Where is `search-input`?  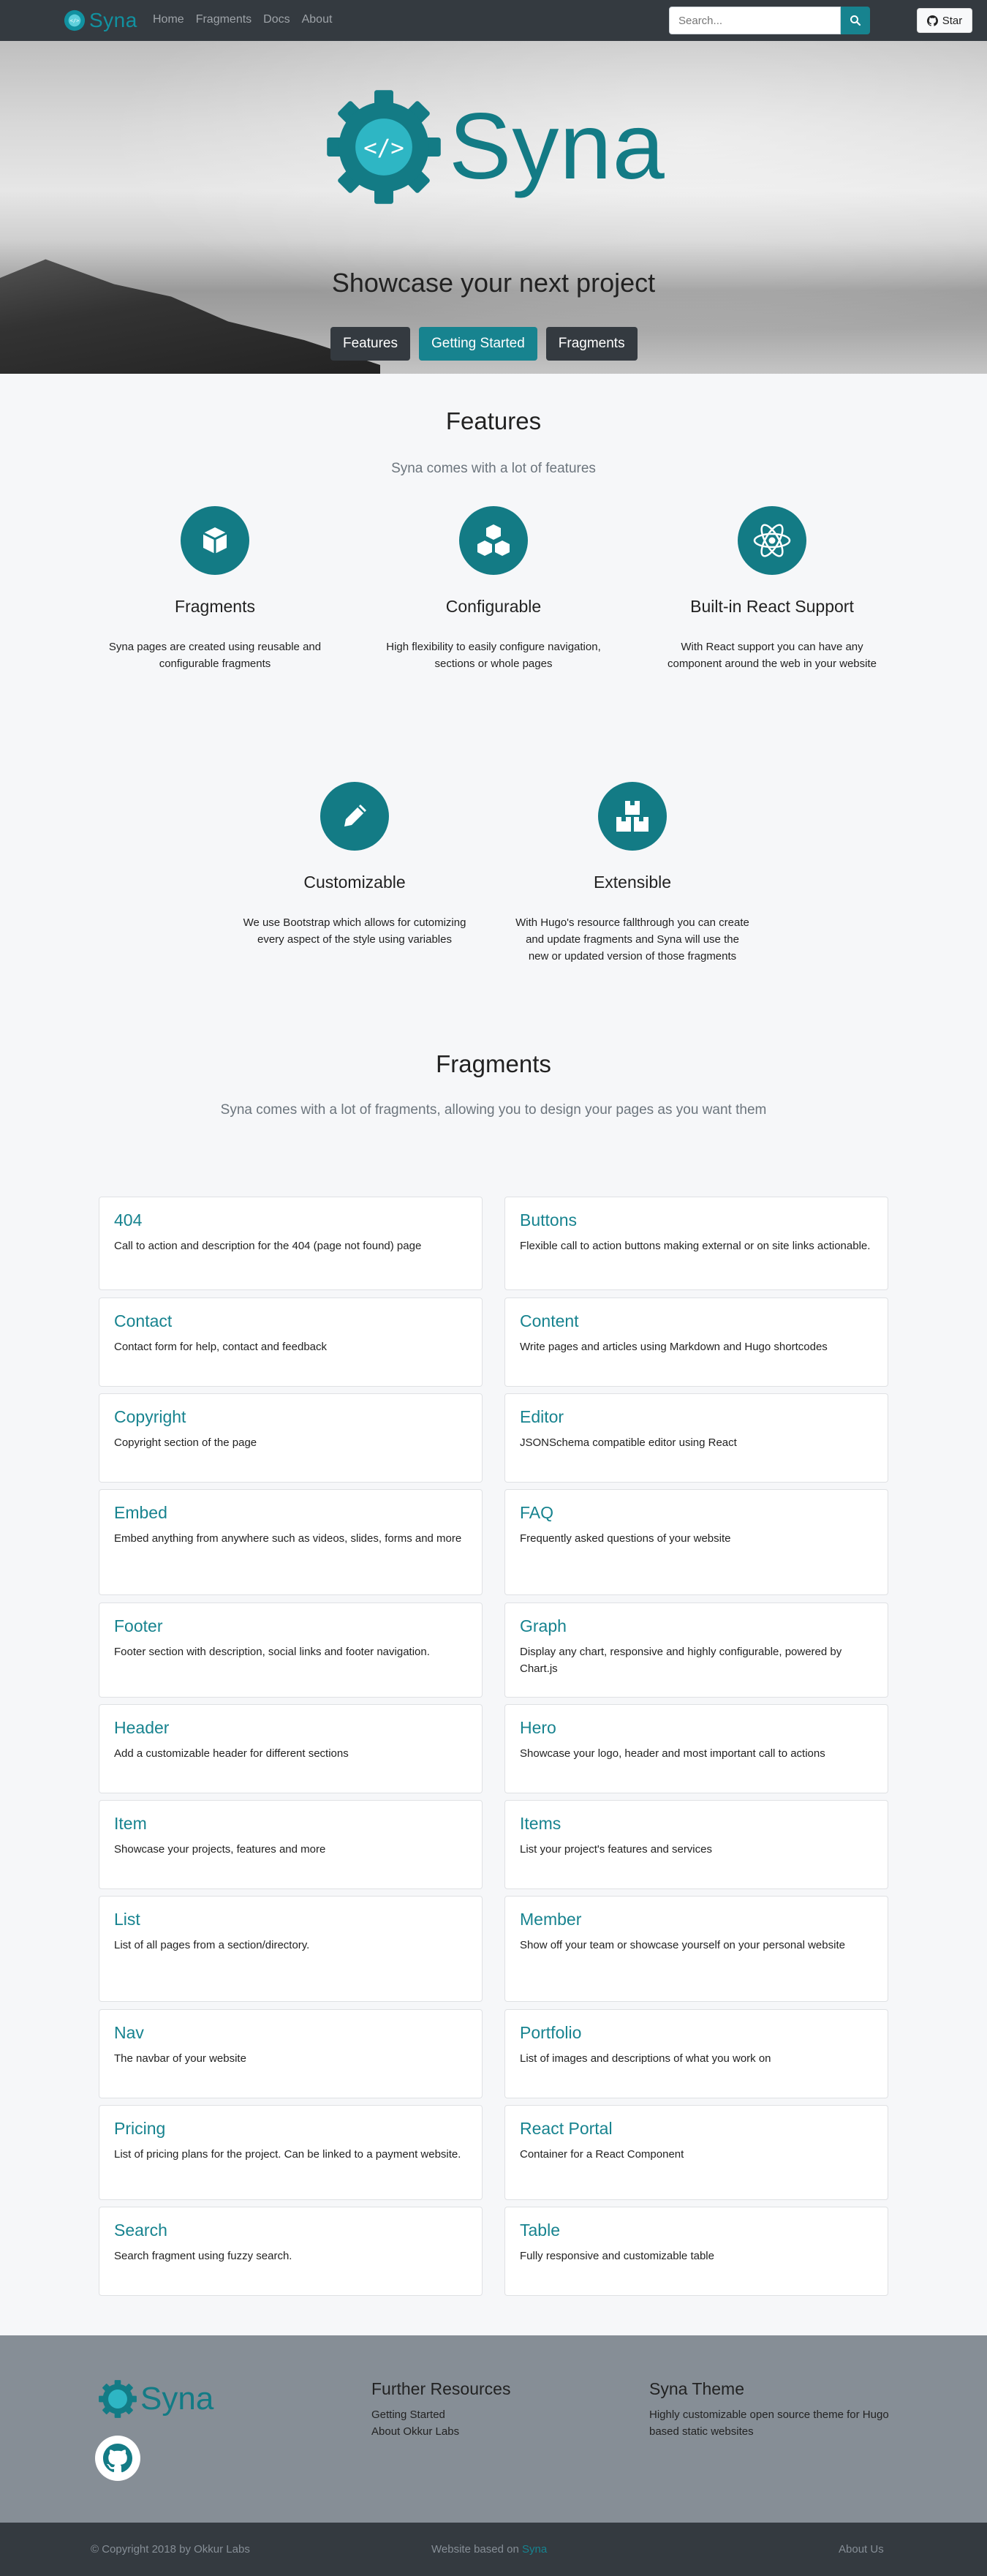 search-input is located at coordinates (755, 20).